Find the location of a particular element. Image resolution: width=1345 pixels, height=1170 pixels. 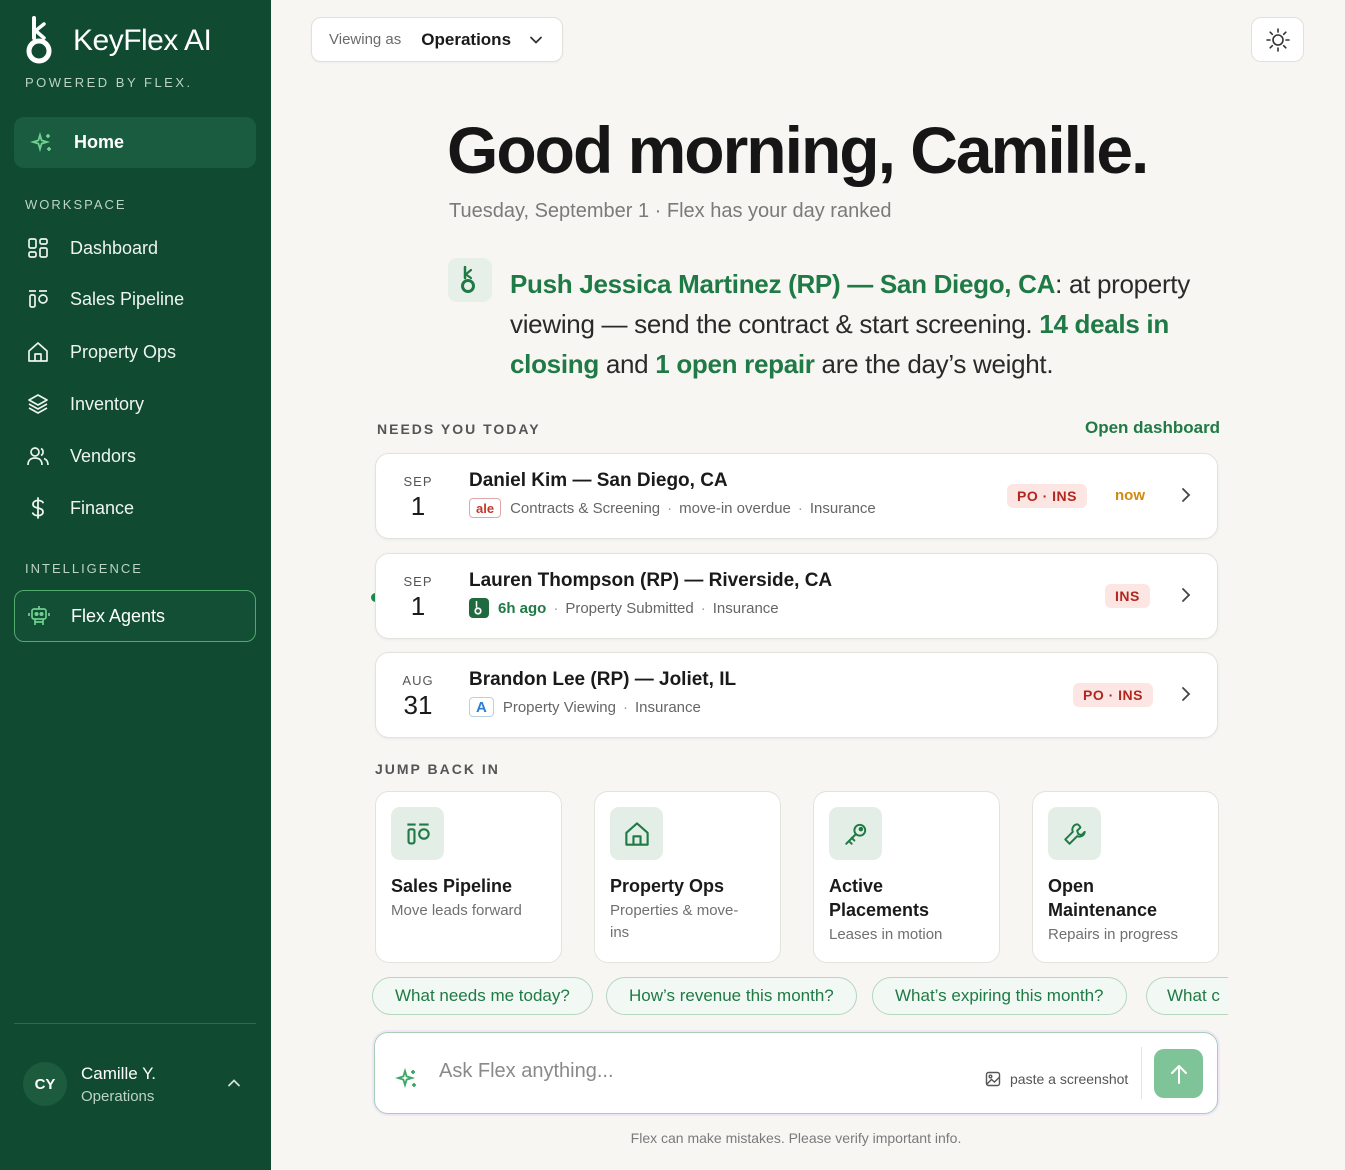

task-day: 31 is located at coordinates (418, 705).